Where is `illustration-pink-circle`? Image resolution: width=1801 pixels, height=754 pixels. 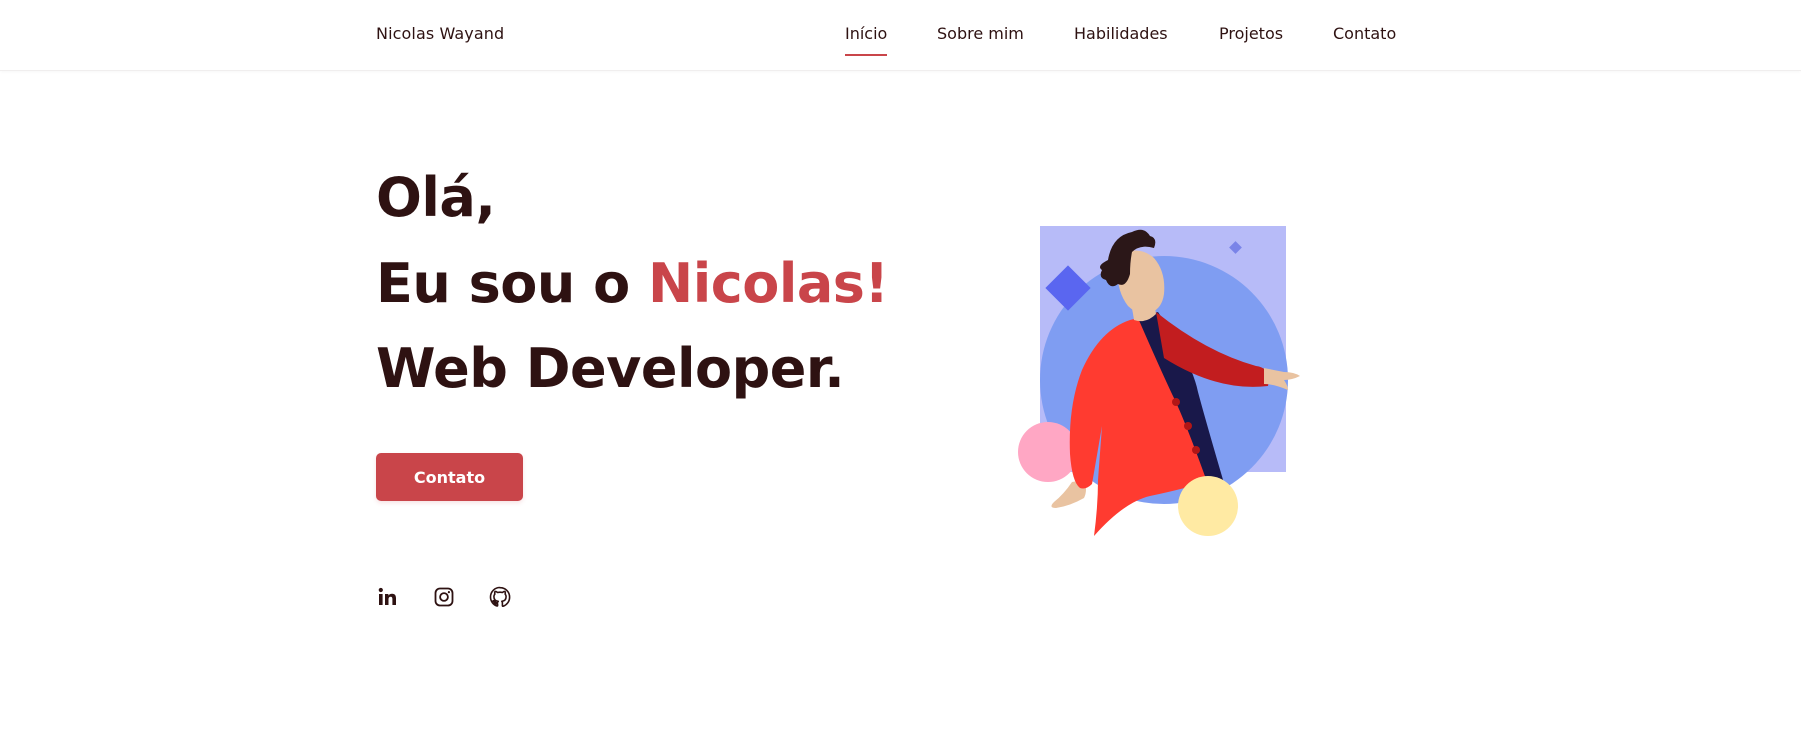 illustration-pink-circle is located at coordinates (1048, 452).